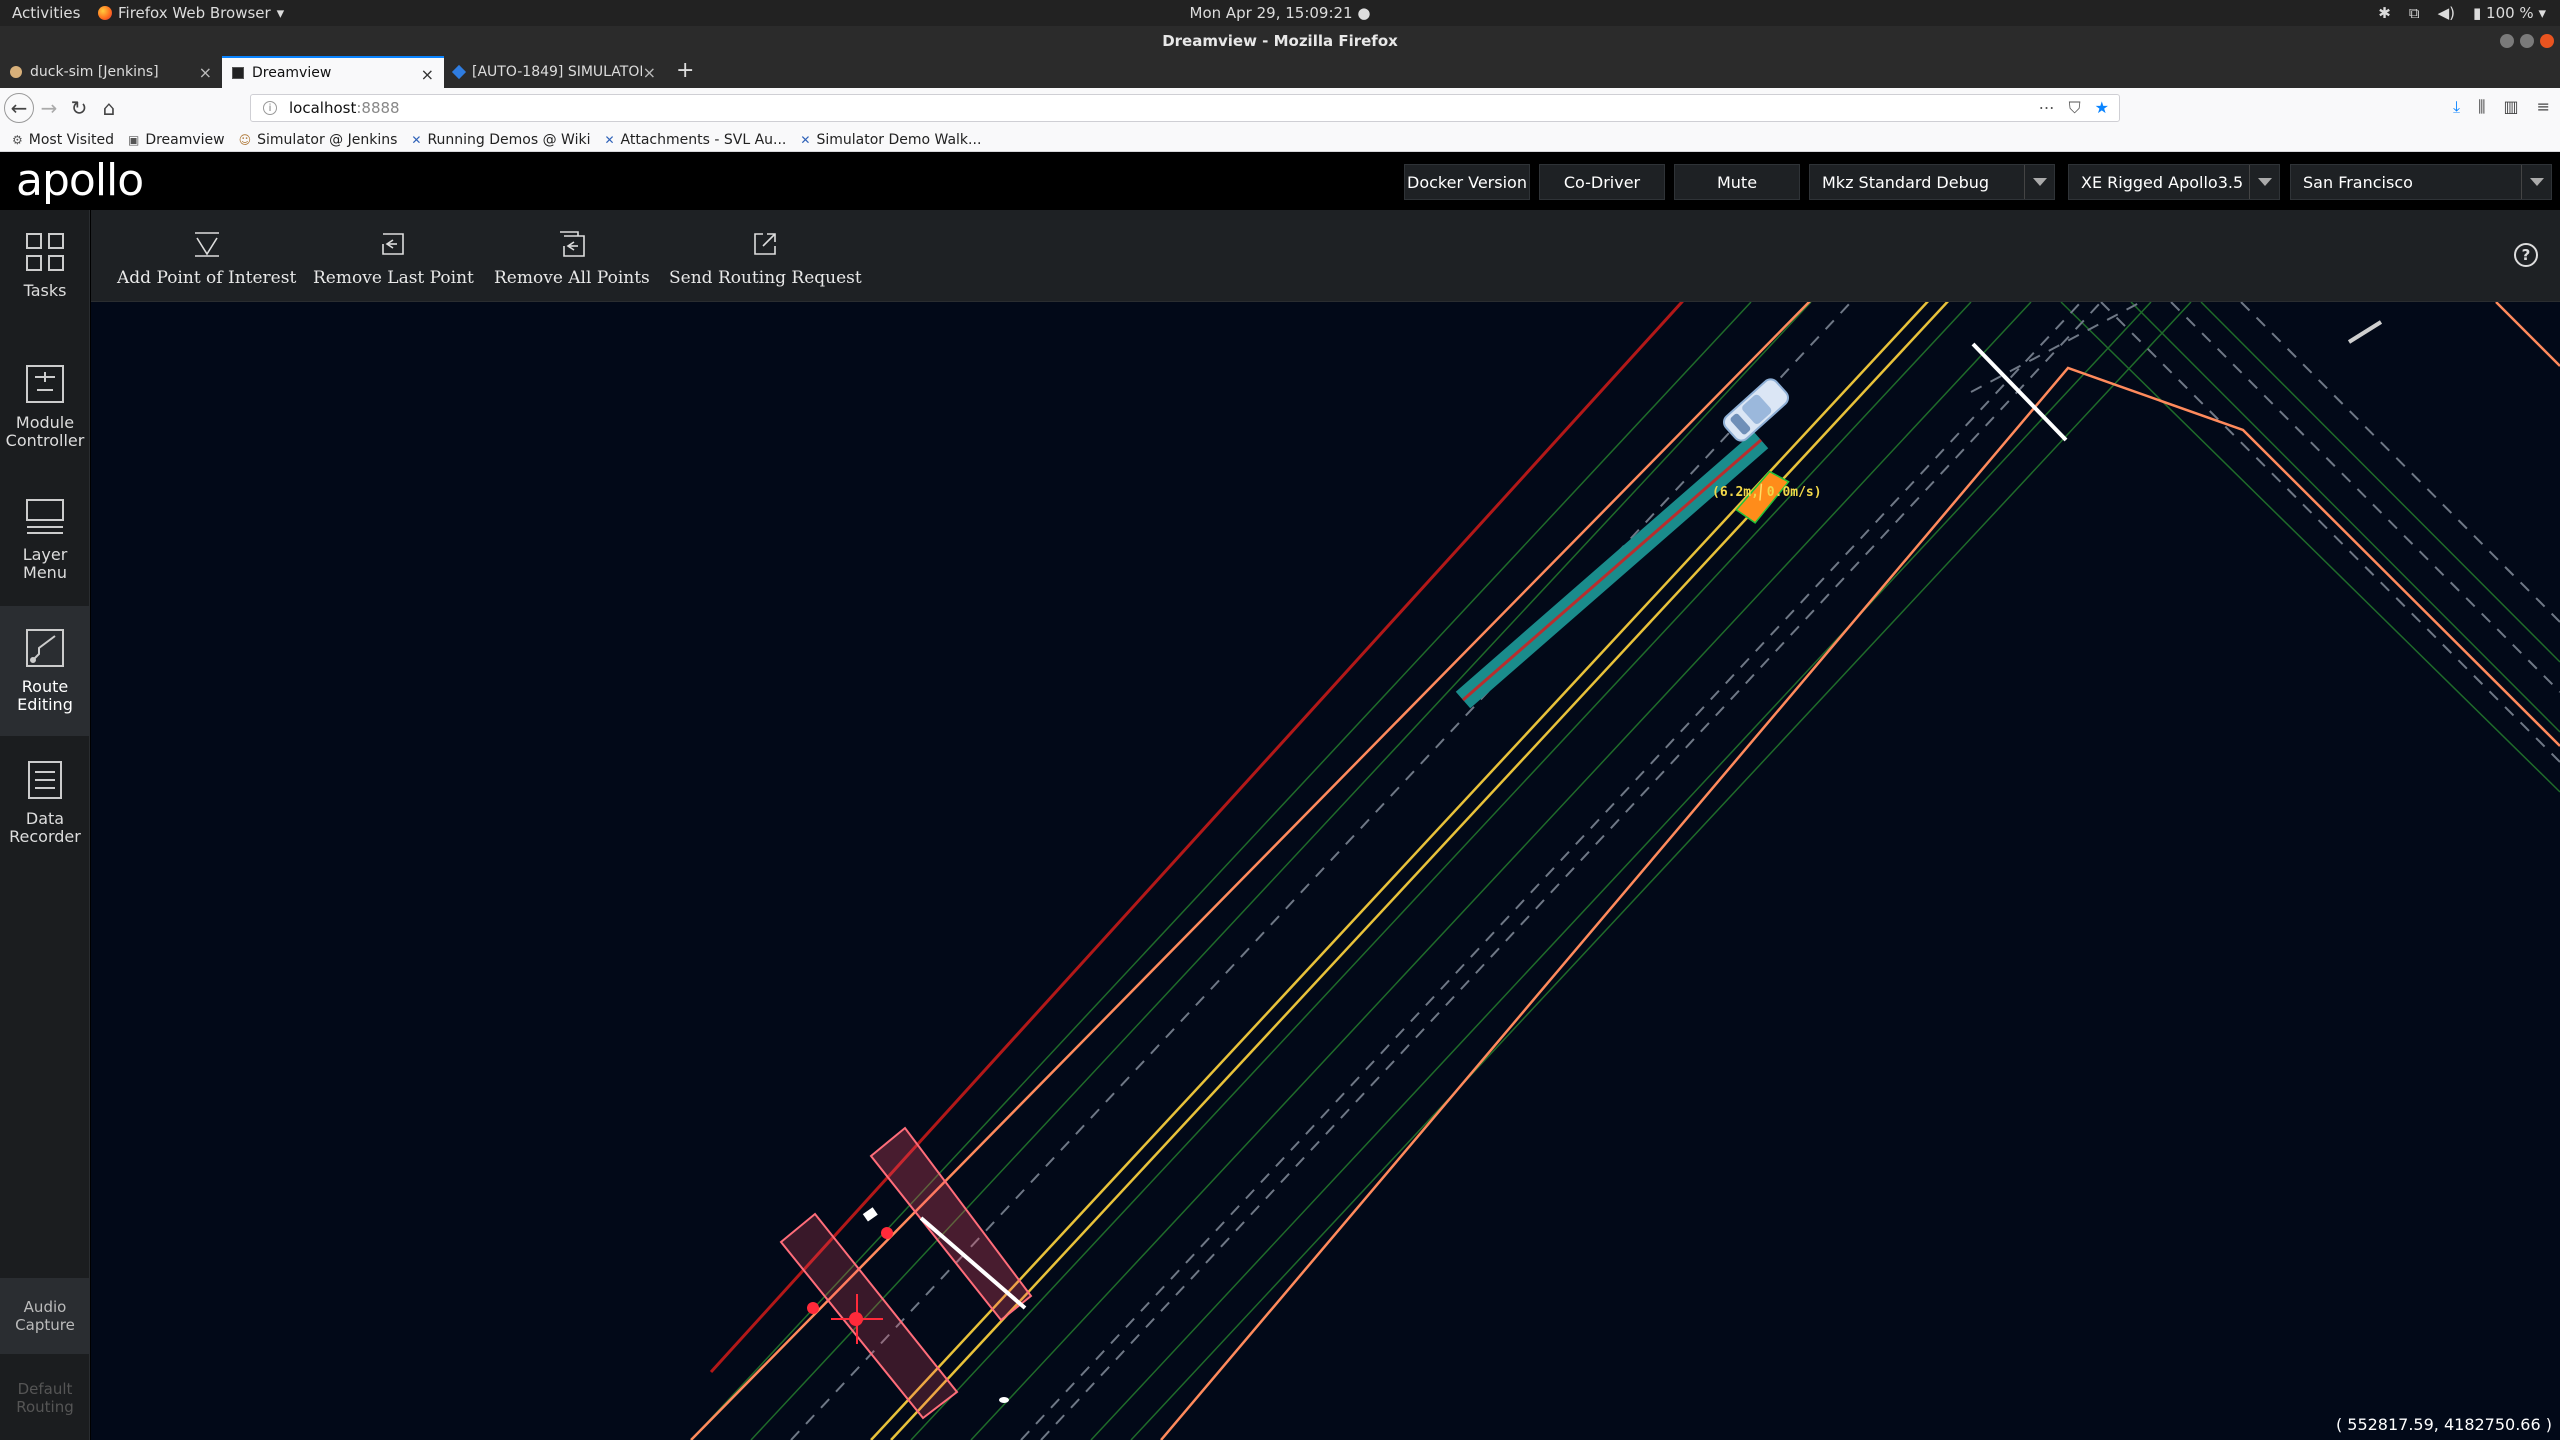 The height and width of the screenshot is (1440, 2560). I want to click on library-icon: ⫼, so click(2481, 107).